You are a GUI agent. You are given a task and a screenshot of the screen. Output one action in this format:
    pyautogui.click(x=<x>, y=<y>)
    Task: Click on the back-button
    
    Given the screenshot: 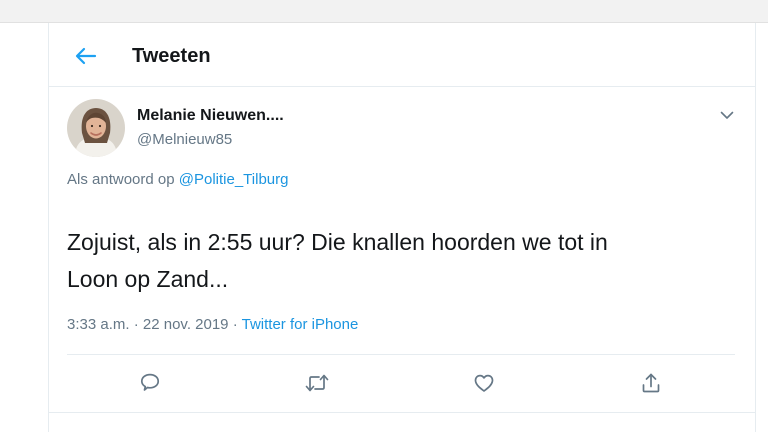 What is the action you would take?
    pyautogui.click(x=86, y=56)
    